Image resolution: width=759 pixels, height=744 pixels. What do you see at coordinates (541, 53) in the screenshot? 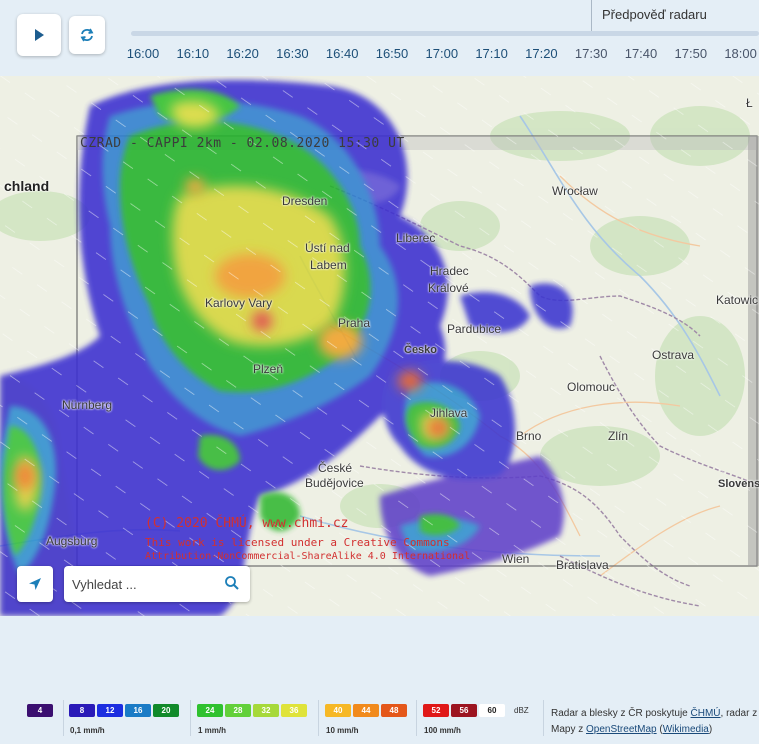
I see `timeline-tick: 17:20` at bounding box center [541, 53].